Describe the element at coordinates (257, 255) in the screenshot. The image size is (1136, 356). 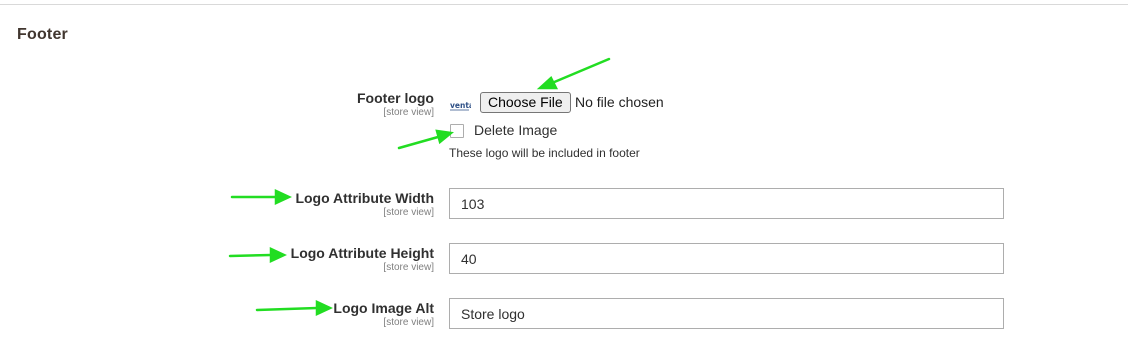
I see `arrow-to-height-label-icon` at that location.